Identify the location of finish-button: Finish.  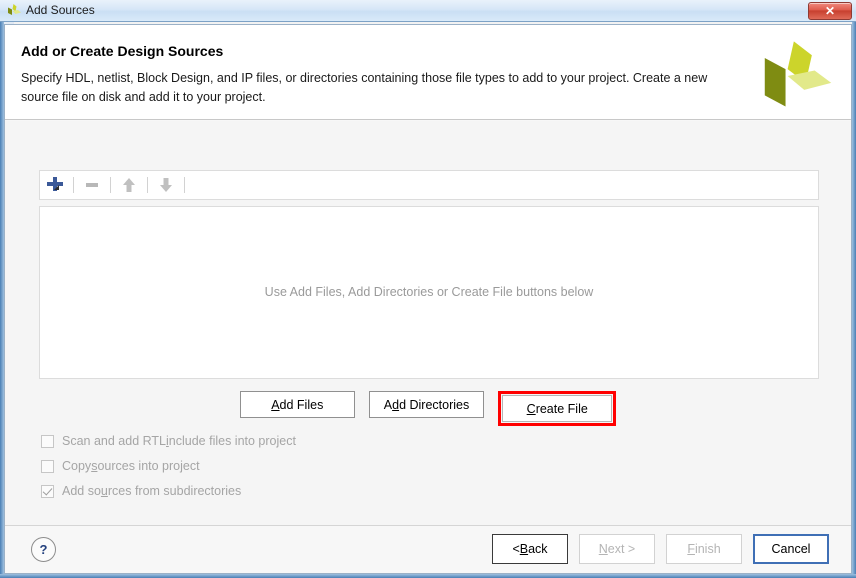
(704, 549).